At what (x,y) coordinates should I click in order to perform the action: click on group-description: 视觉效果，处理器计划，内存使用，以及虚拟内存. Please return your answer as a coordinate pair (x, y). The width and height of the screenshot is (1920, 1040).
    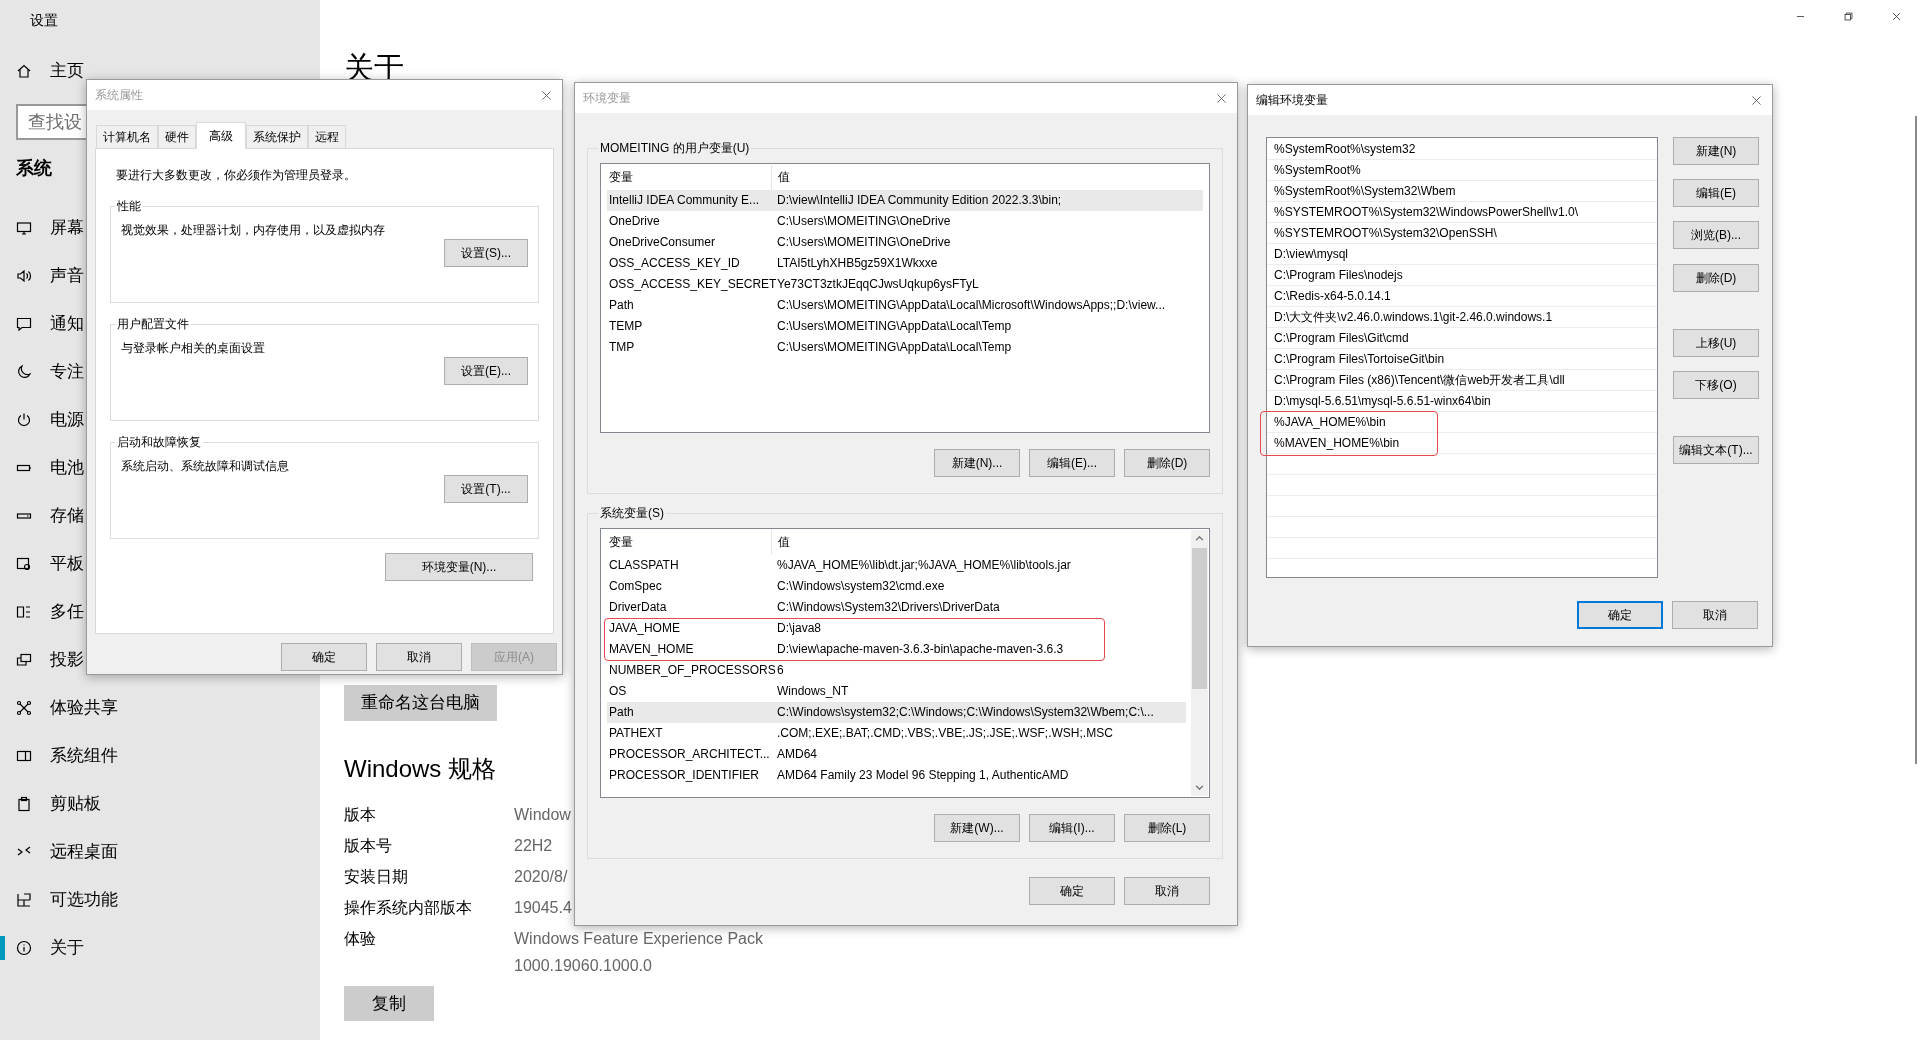
    Looking at the image, I should click on (253, 230).